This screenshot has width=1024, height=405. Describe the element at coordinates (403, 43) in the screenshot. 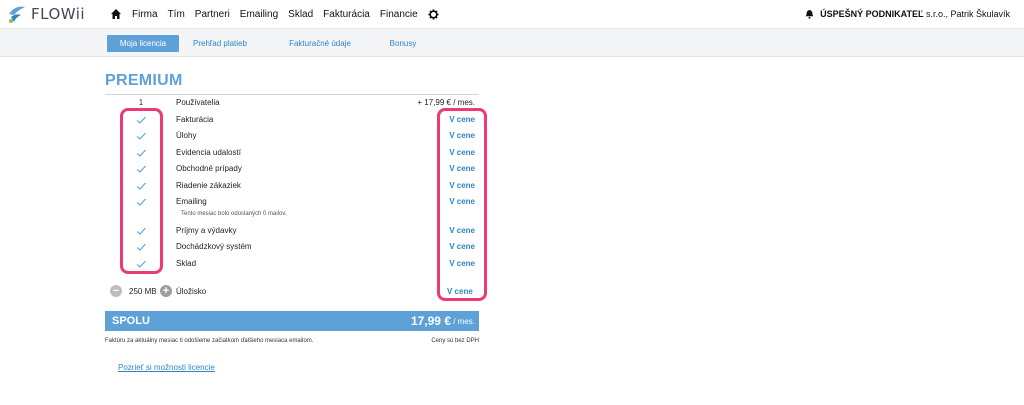

I see `tab-bonusy: Bonusy` at that location.